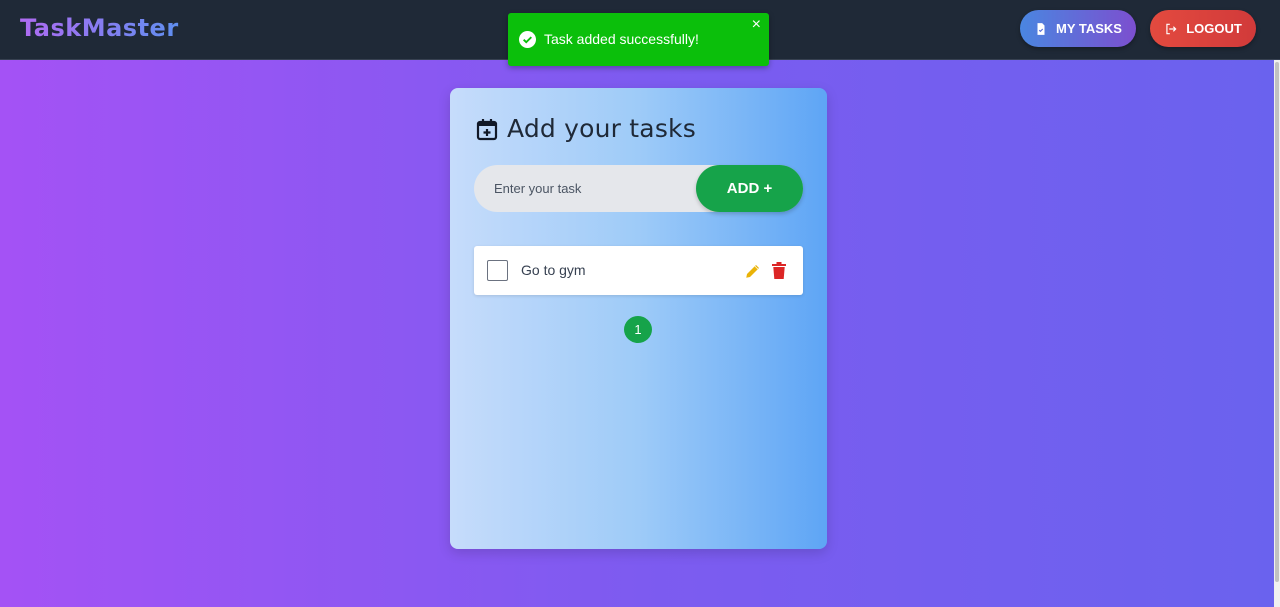  I want to click on logout-label: LOGOUT, so click(1214, 28).